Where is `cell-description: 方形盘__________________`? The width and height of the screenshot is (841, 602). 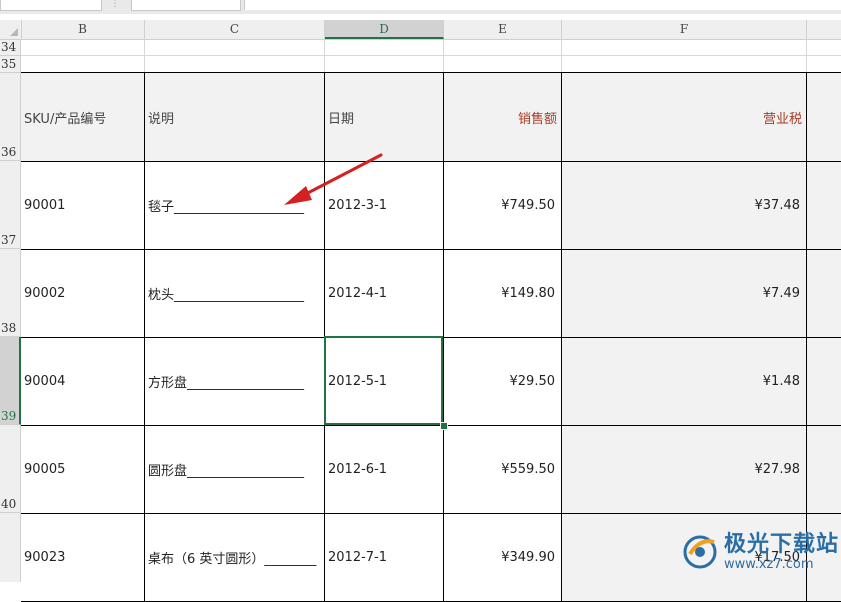 cell-description: 方形盘__________________ is located at coordinates (235, 382).